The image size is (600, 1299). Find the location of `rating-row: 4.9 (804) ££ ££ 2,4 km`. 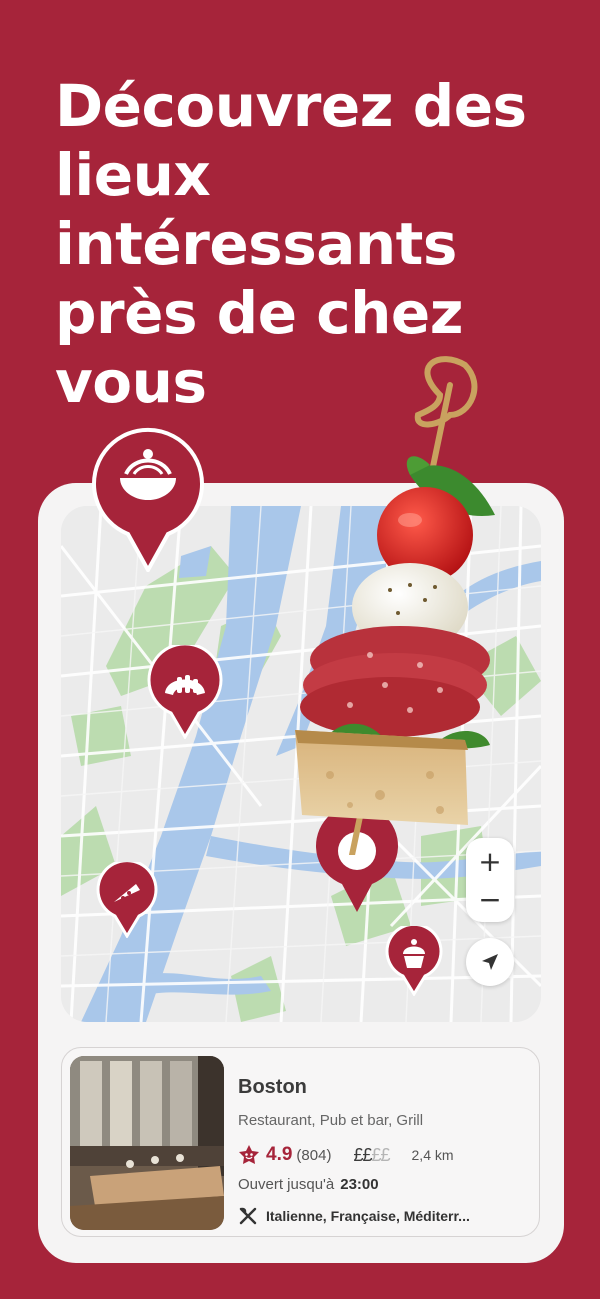

rating-row: 4.9 (804) ££ ££ 2,4 km is located at coordinates (346, 1155).